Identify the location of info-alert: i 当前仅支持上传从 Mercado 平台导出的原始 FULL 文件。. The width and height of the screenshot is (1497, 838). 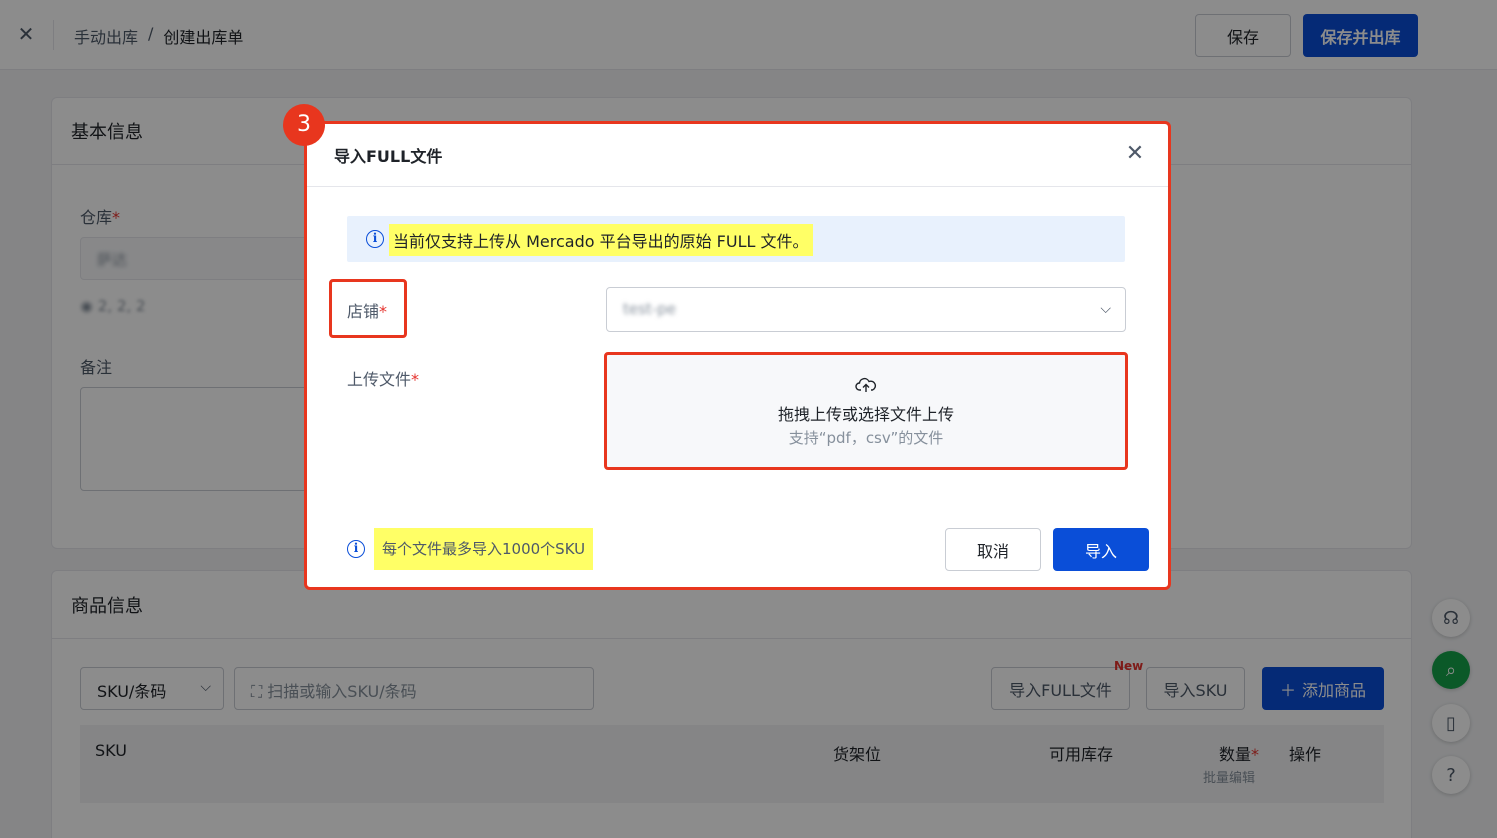
(736, 239).